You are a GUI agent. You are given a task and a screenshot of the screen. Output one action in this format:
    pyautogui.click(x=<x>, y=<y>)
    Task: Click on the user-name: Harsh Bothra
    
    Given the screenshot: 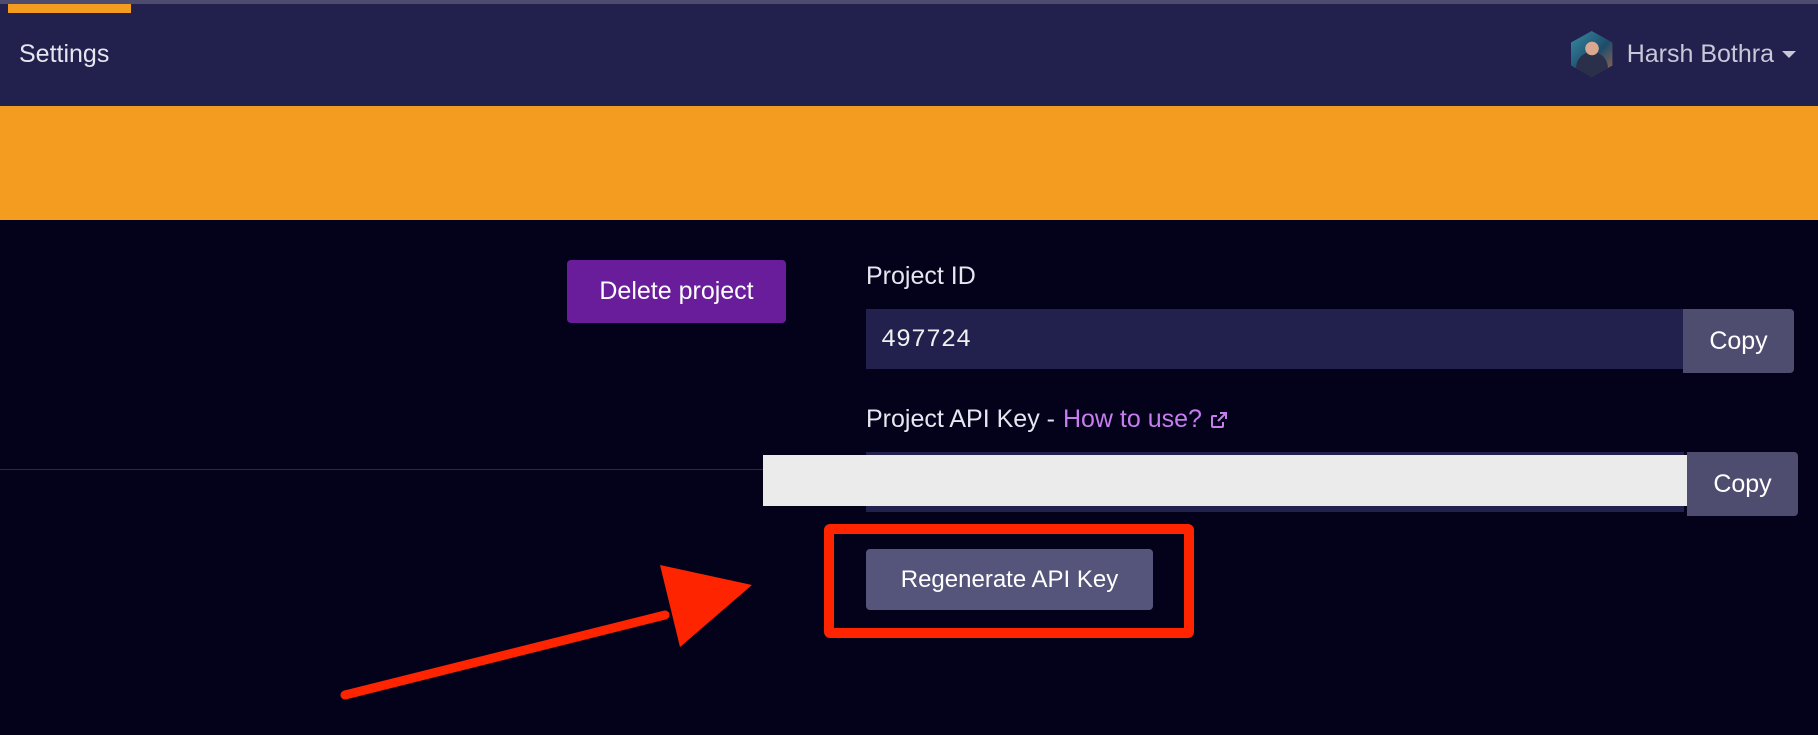 What is the action you would take?
    pyautogui.click(x=1700, y=53)
    